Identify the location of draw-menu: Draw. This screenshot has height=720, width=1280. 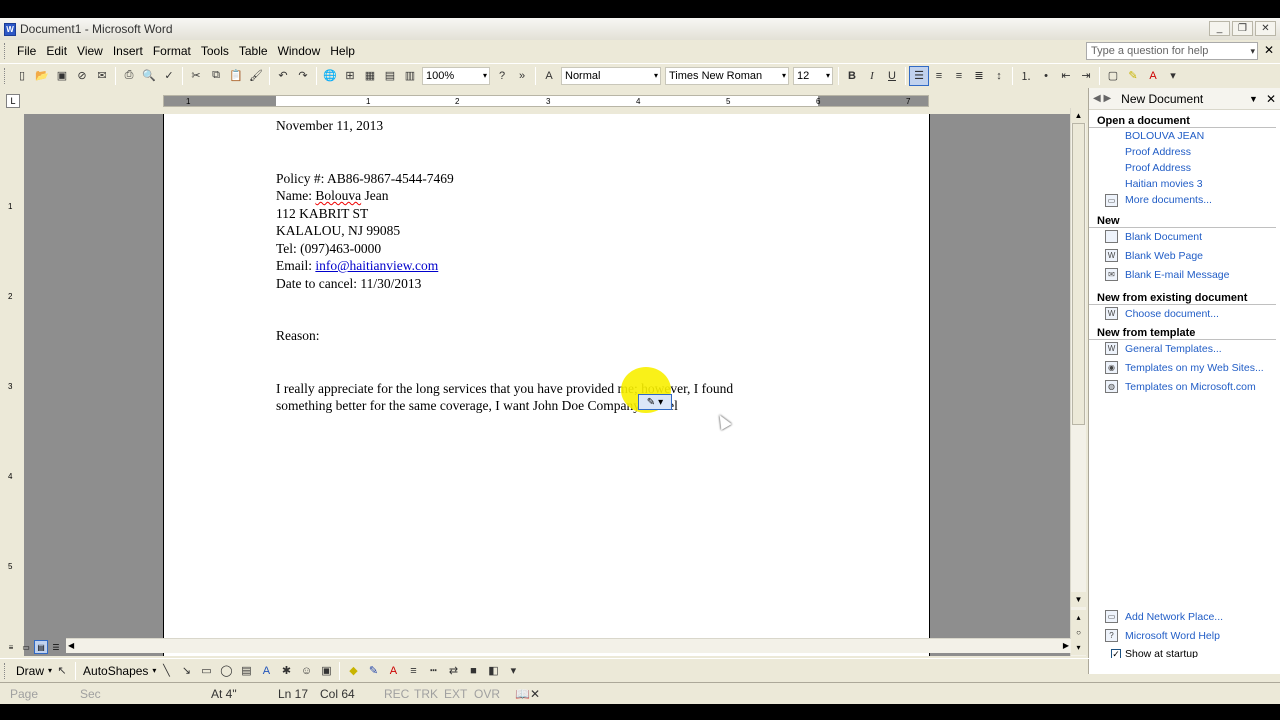
(30, 671).